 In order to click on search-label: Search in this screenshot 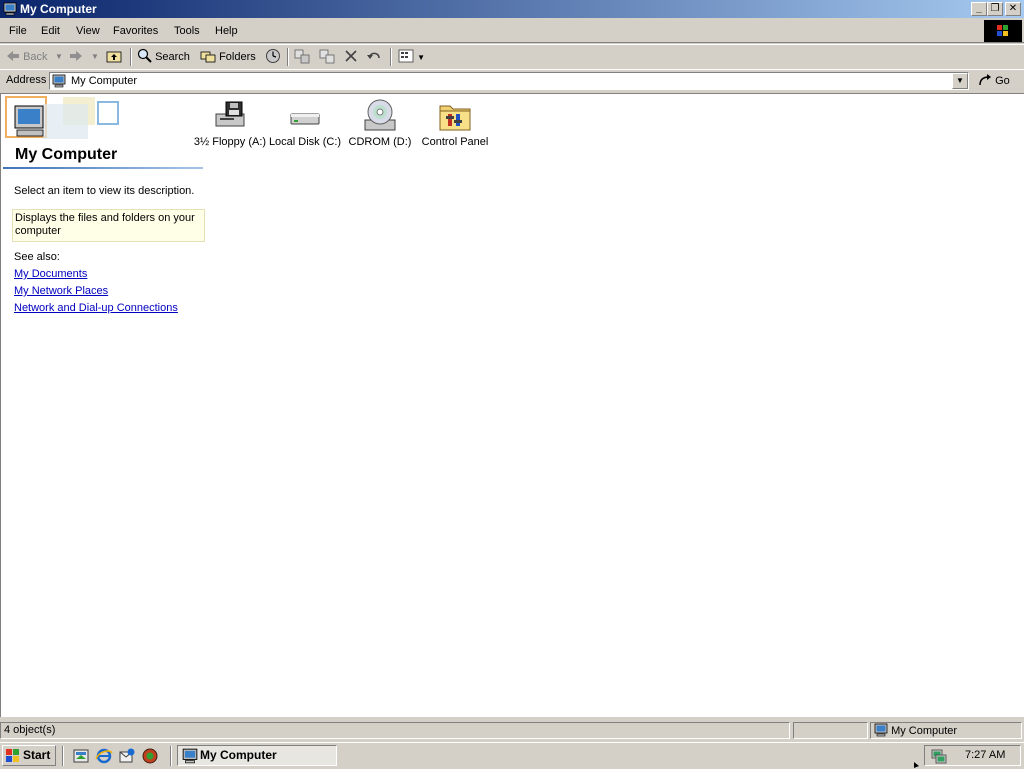, I will do `click(172, 57)`.